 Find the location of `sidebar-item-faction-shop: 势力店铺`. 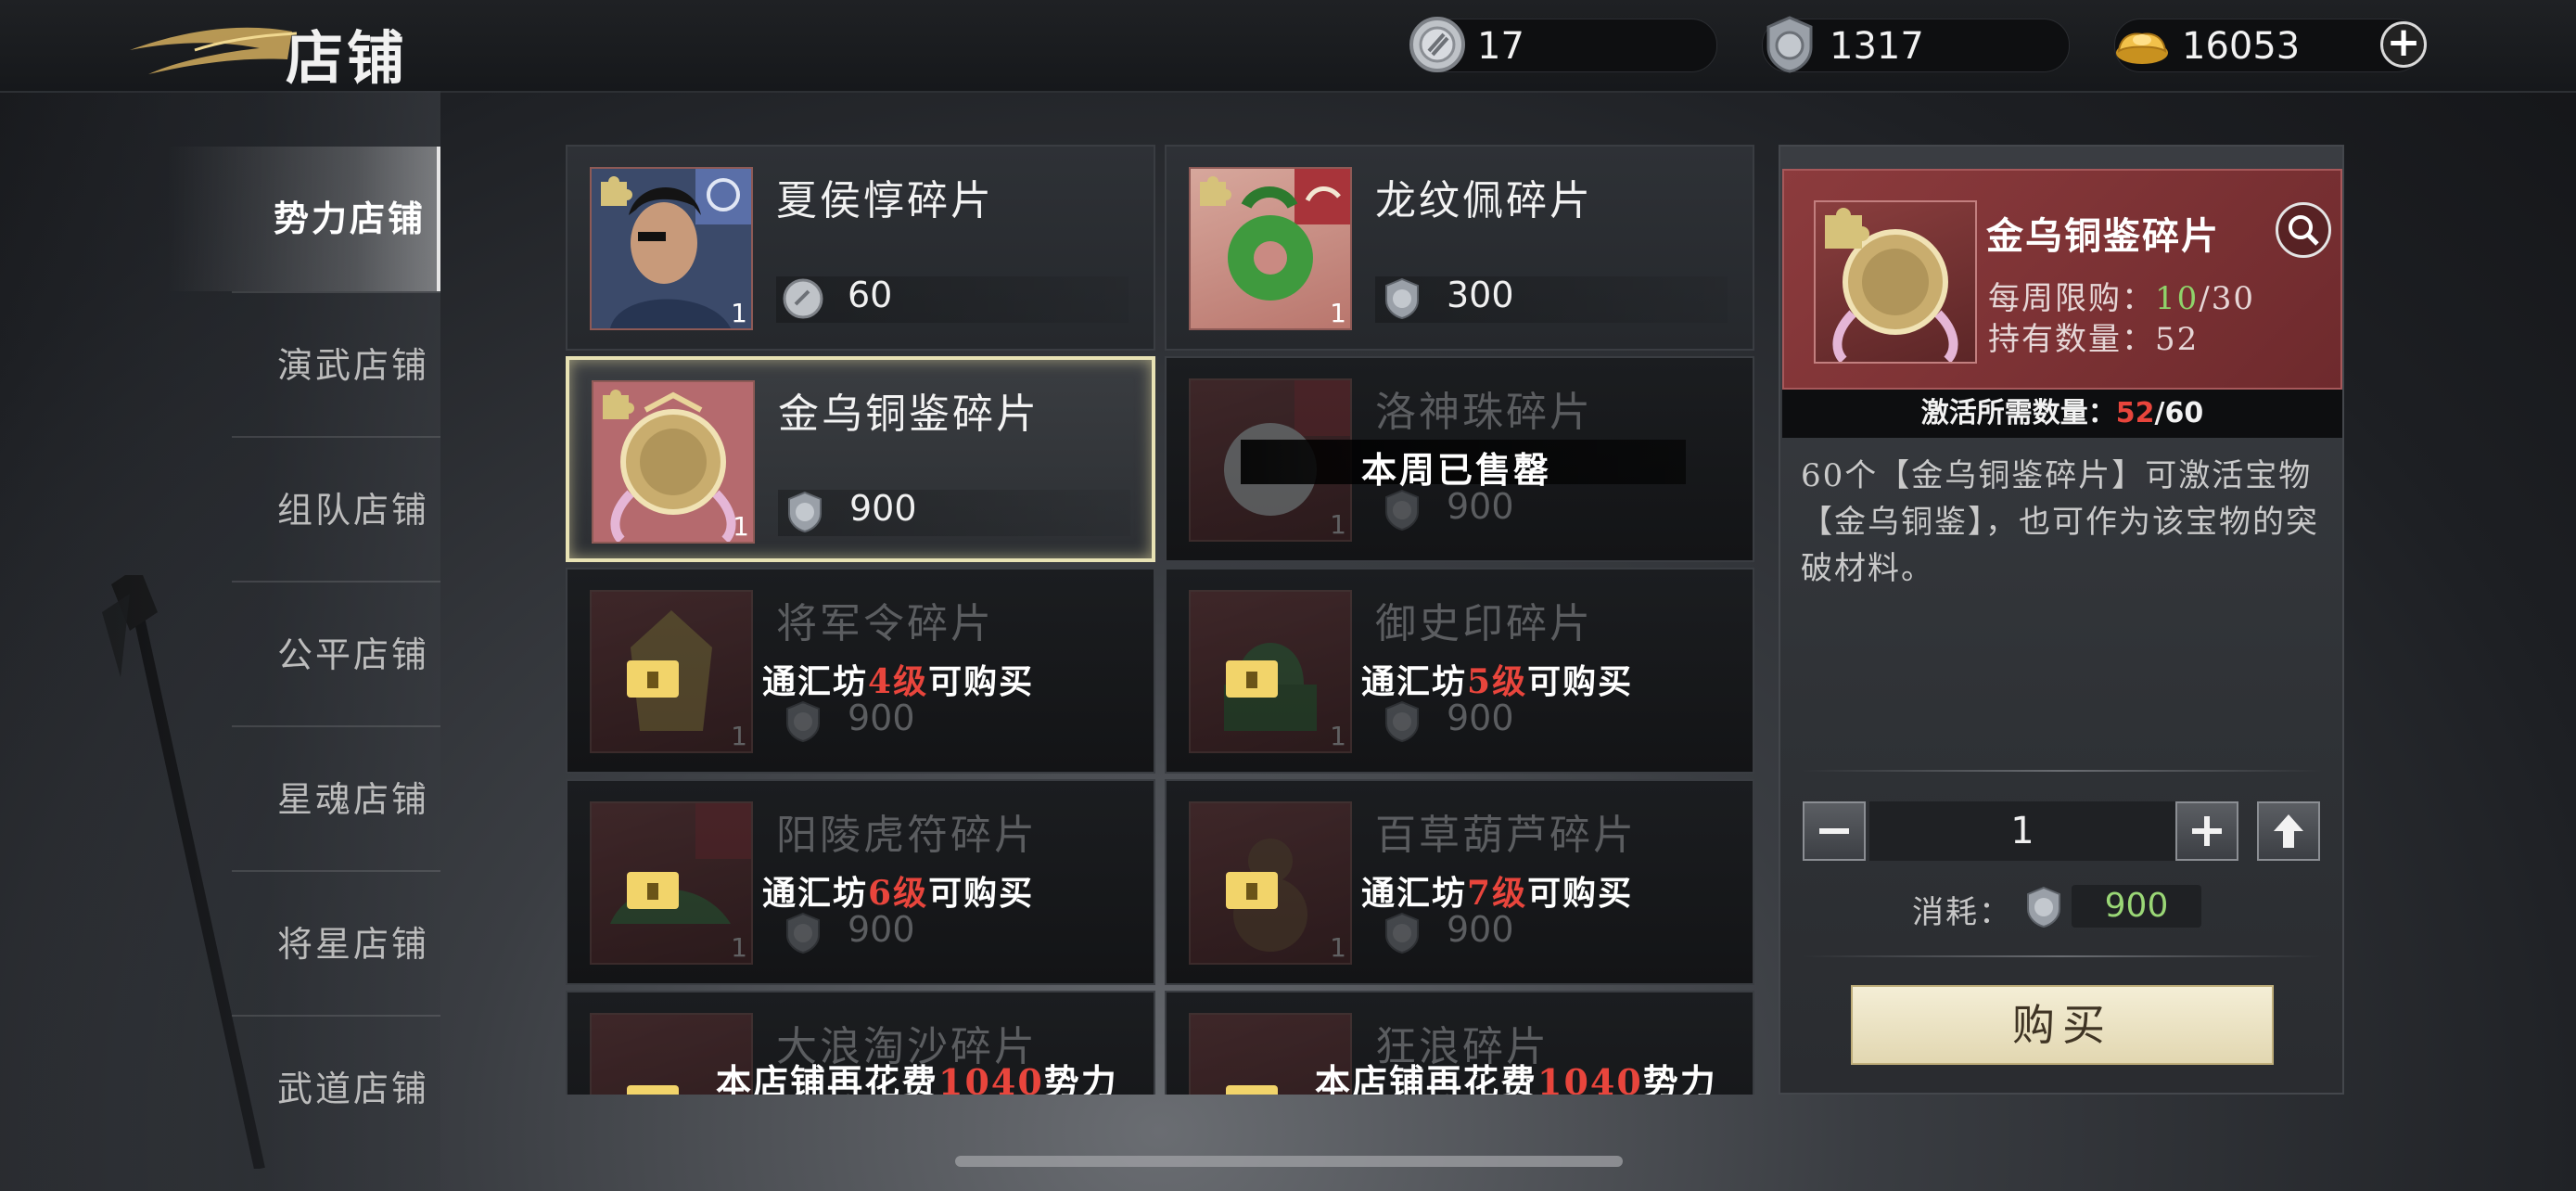

sidebar-item-faction-shop: 势力店铺 is located at coordinates (303, 219).